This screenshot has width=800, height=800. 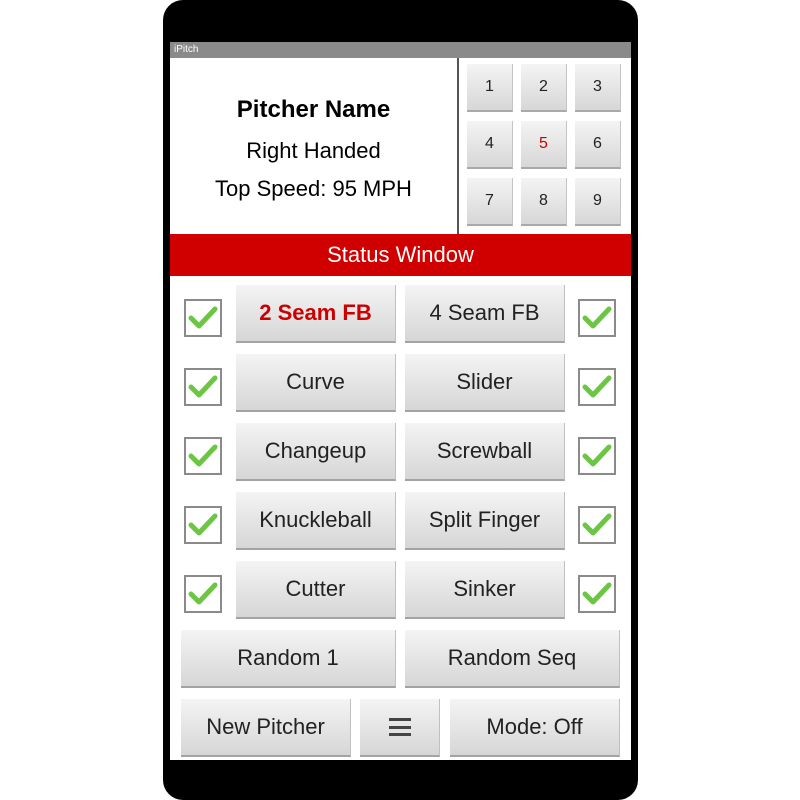 I want to click on pitch-button-changeup: Changeup, so click(x=316, y=452).